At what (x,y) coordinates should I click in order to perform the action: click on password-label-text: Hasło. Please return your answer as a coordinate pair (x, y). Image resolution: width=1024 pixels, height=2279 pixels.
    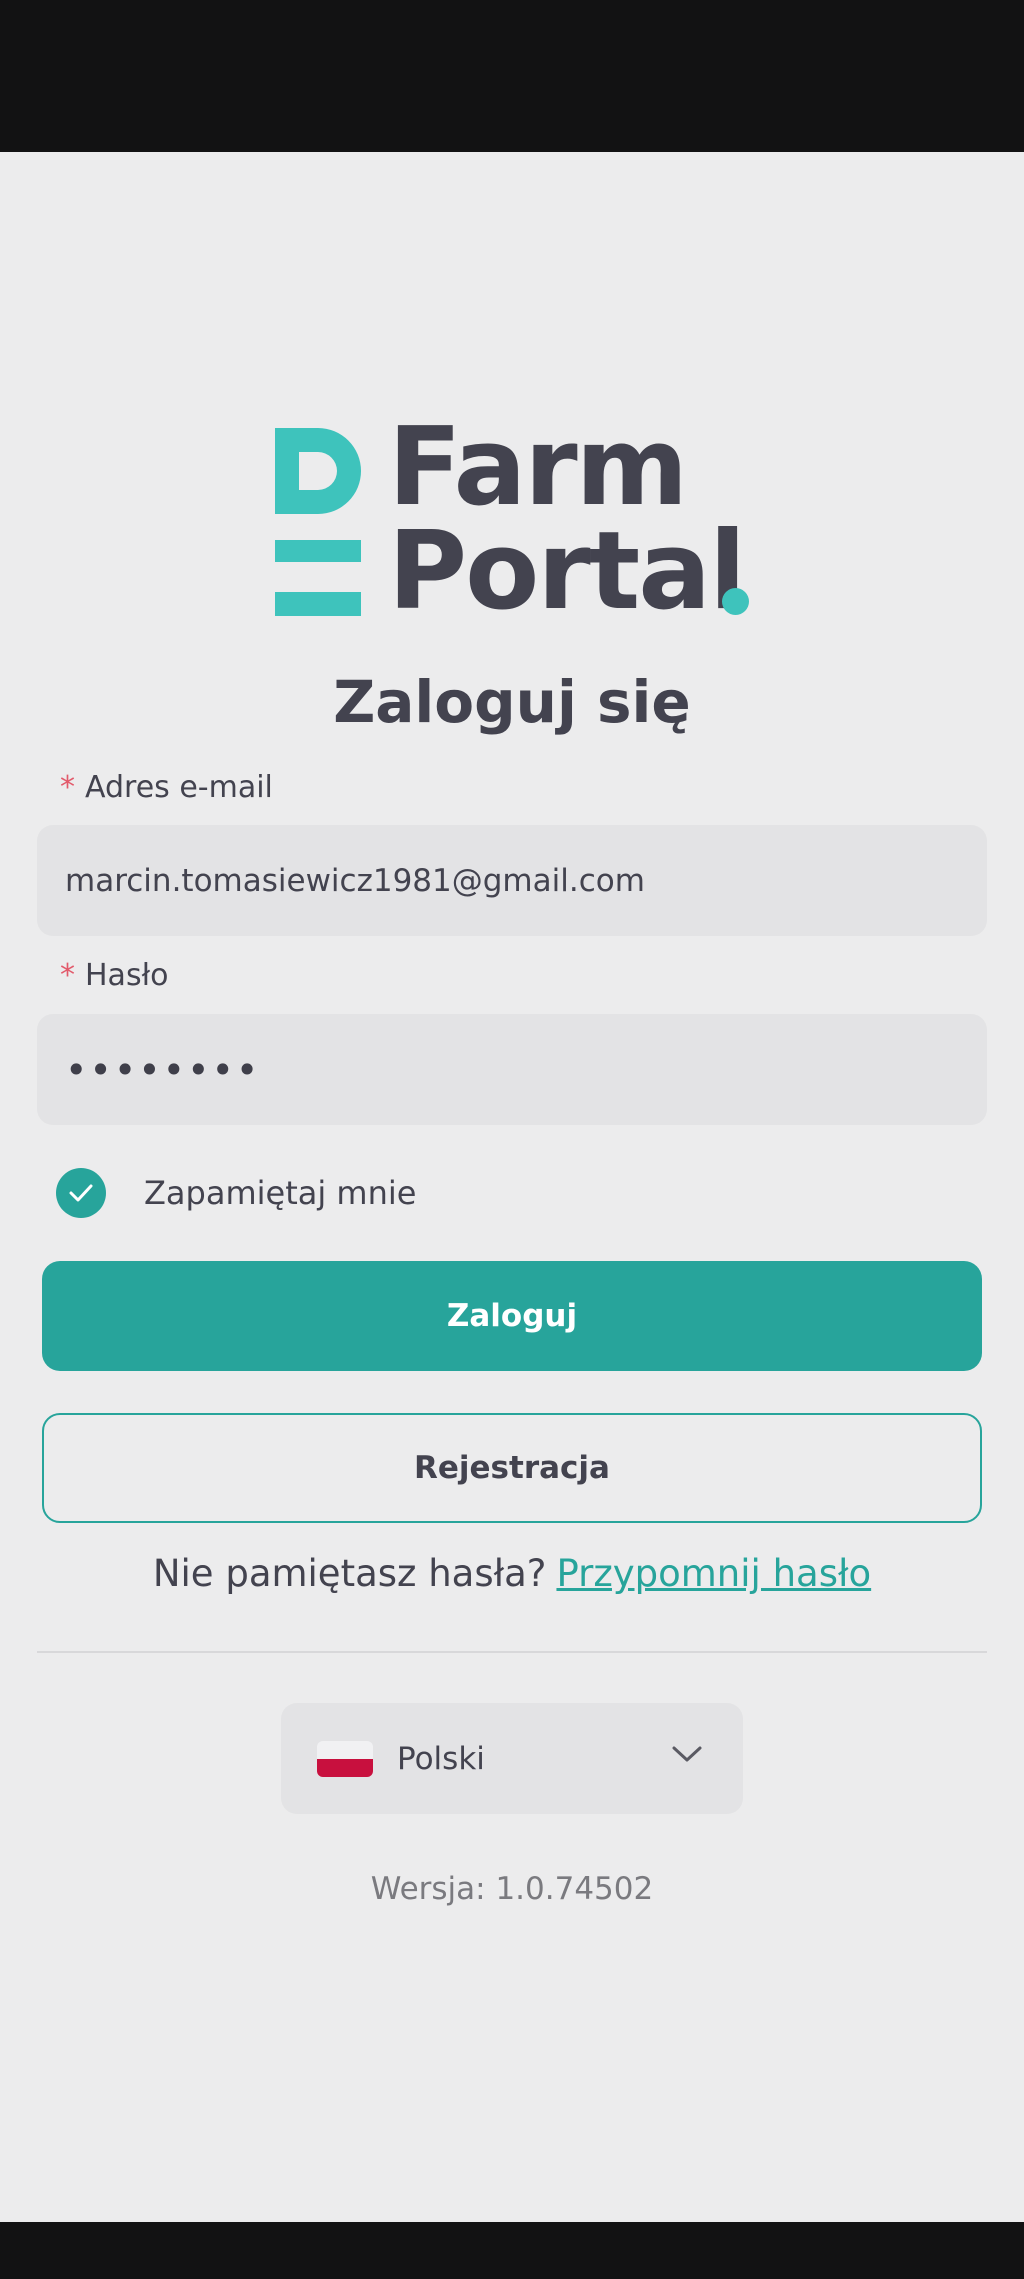
    Looking at the image, I should click on (127, 975).